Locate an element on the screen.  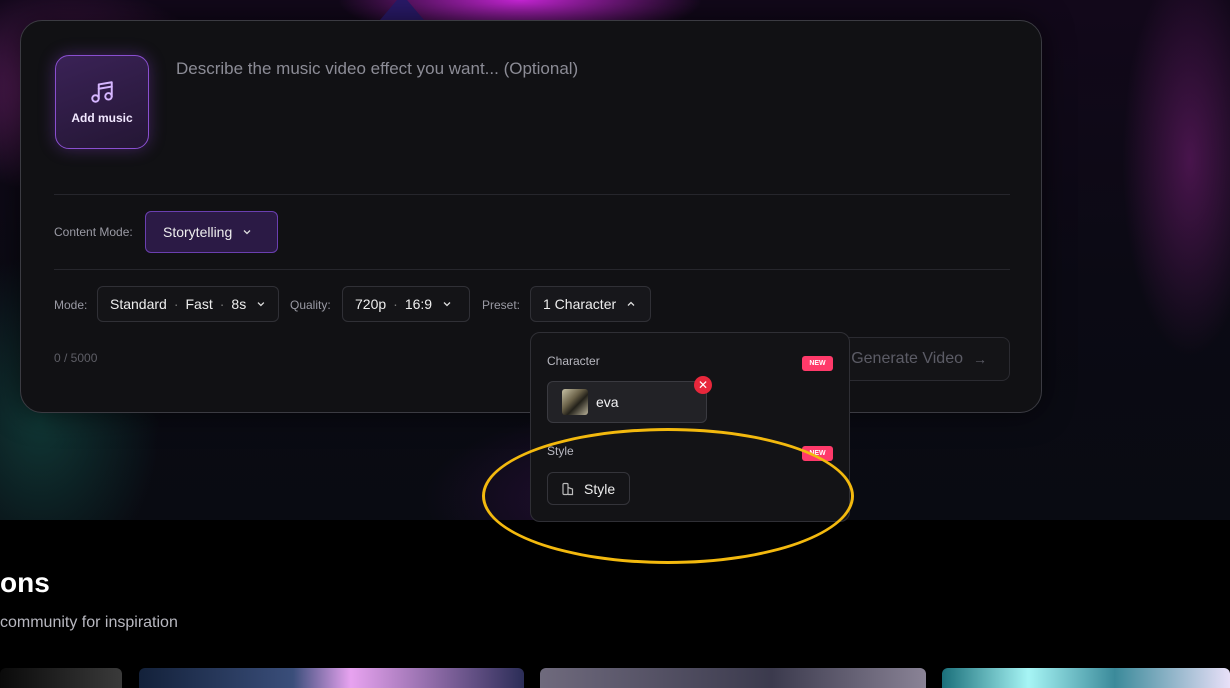
quality-aspect: 16:9 is located at coordinates (418, 304).